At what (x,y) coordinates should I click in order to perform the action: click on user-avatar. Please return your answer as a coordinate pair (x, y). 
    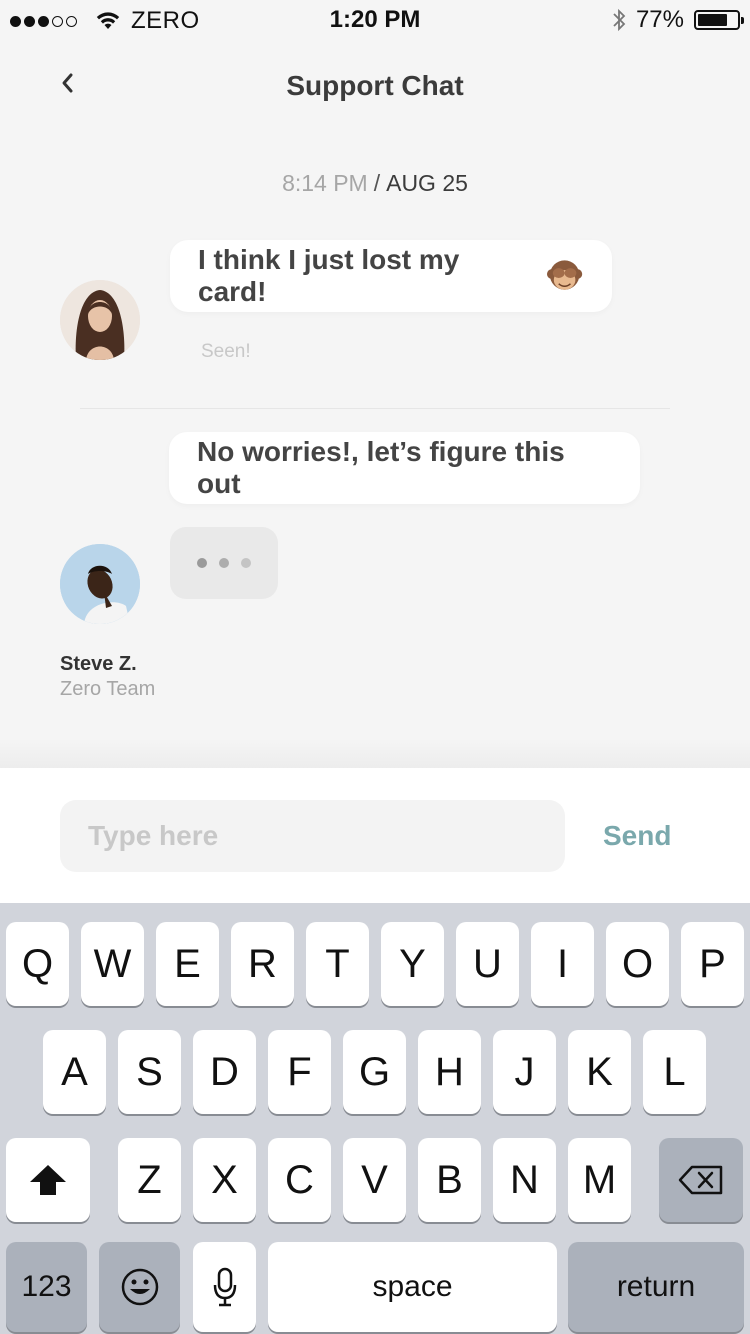
    Looking at the image, I should click on (100, 320).